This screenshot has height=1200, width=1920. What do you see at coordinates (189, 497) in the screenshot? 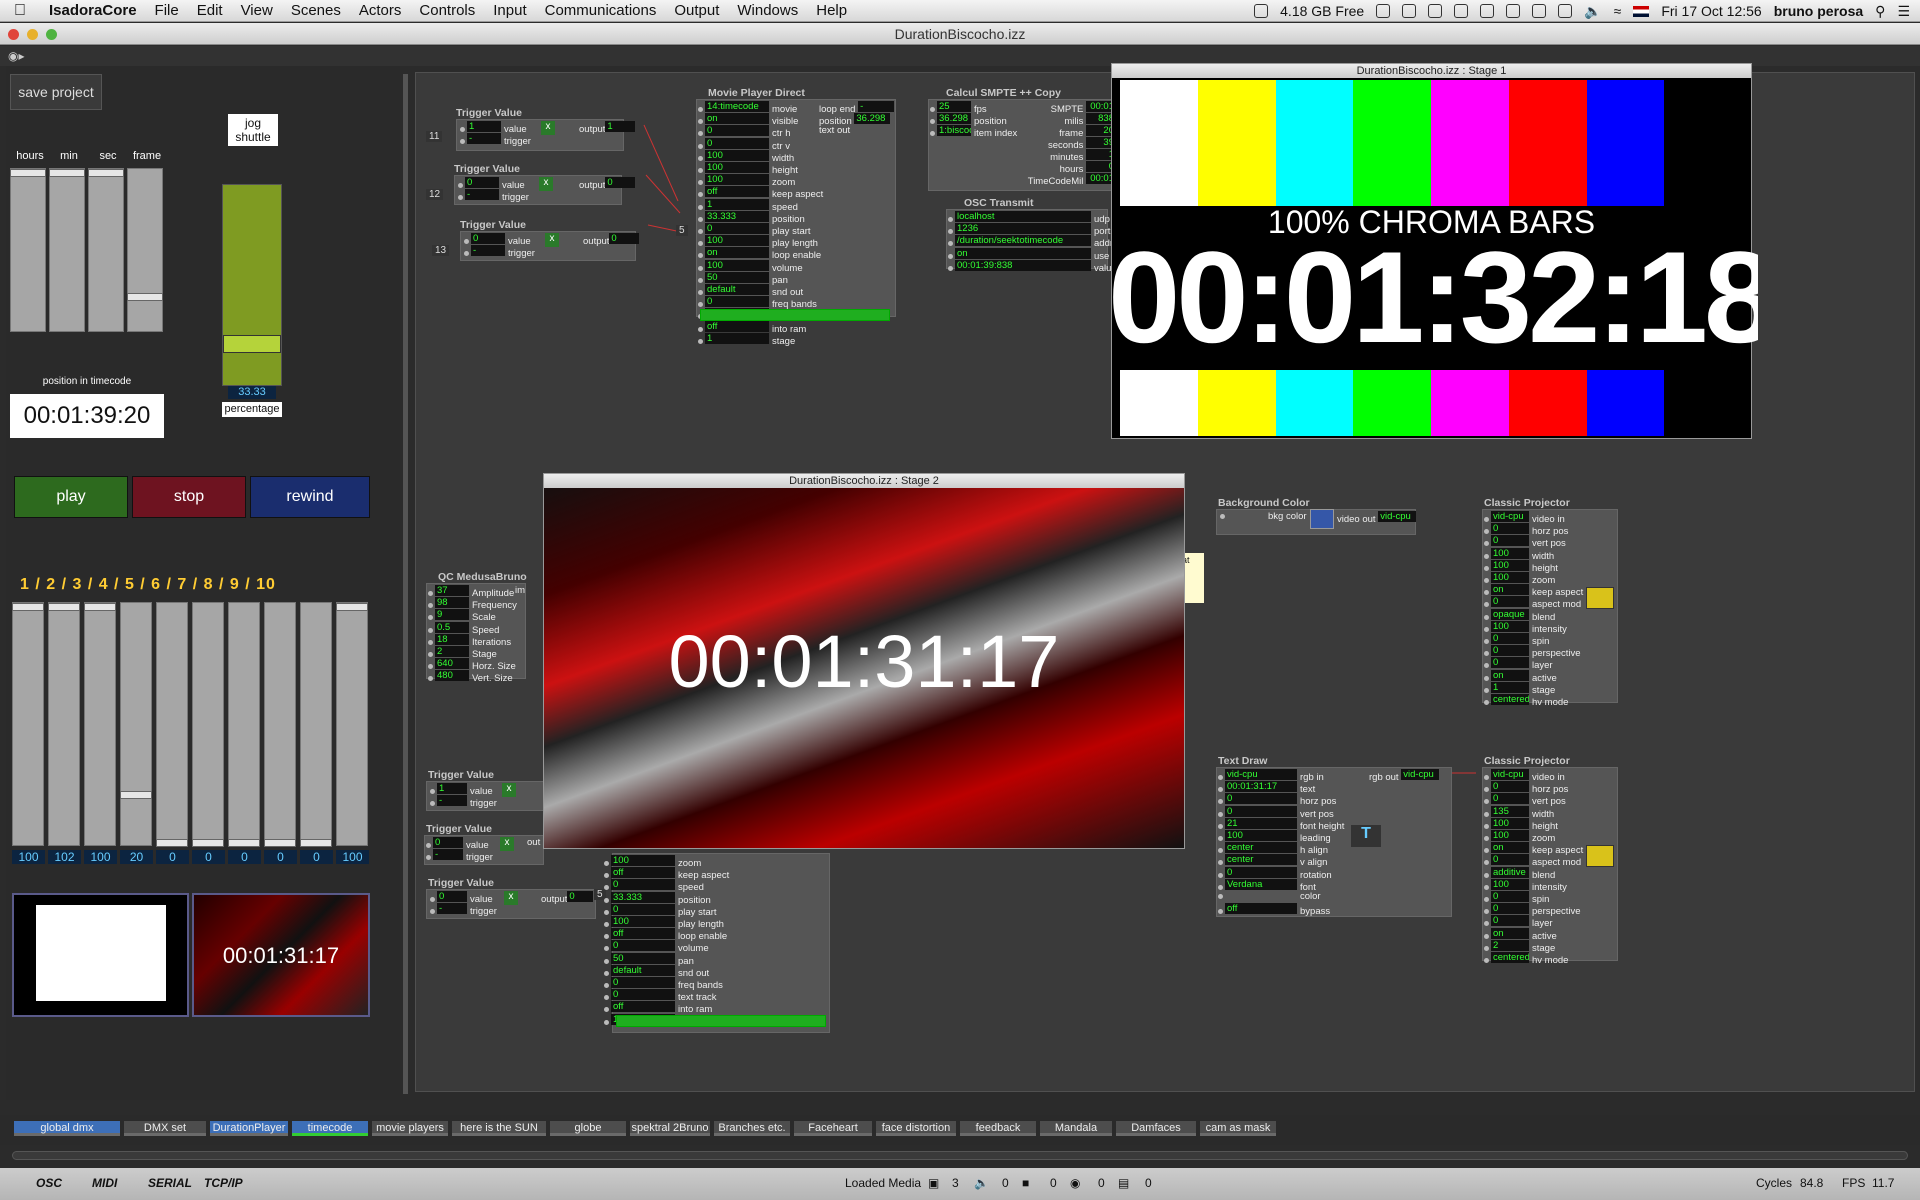
I see `stop-button: stop` at bounding box center [189, 497].